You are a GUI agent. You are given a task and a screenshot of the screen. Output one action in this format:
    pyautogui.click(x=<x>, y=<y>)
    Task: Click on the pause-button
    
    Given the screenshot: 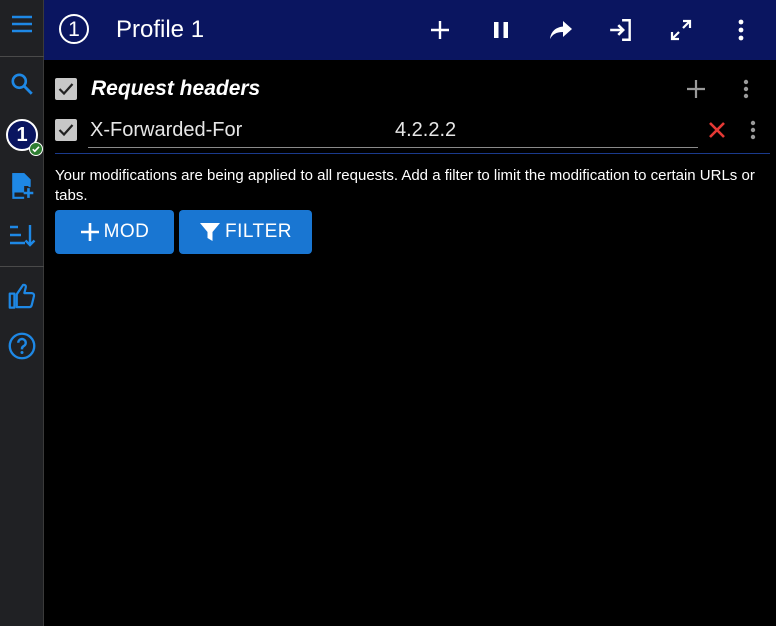 What is the action you would take?
    pyautogui.click(x=501, y=30)
    